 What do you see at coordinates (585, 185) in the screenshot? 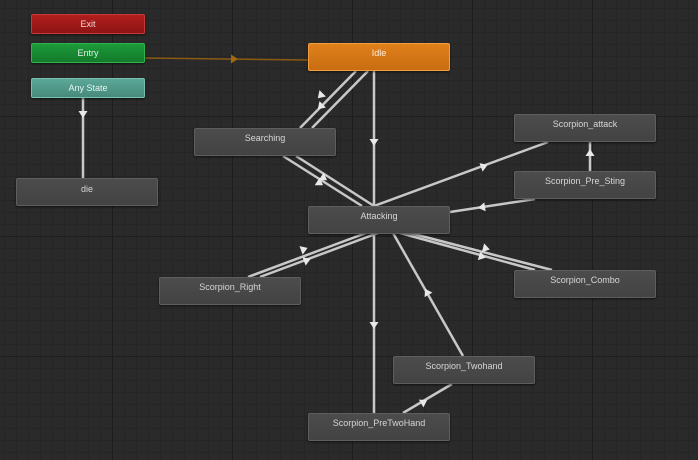
I see `state-scorpion-pre-sting: Scorpion_Pre_Sting` at bounding box center [585, 185].